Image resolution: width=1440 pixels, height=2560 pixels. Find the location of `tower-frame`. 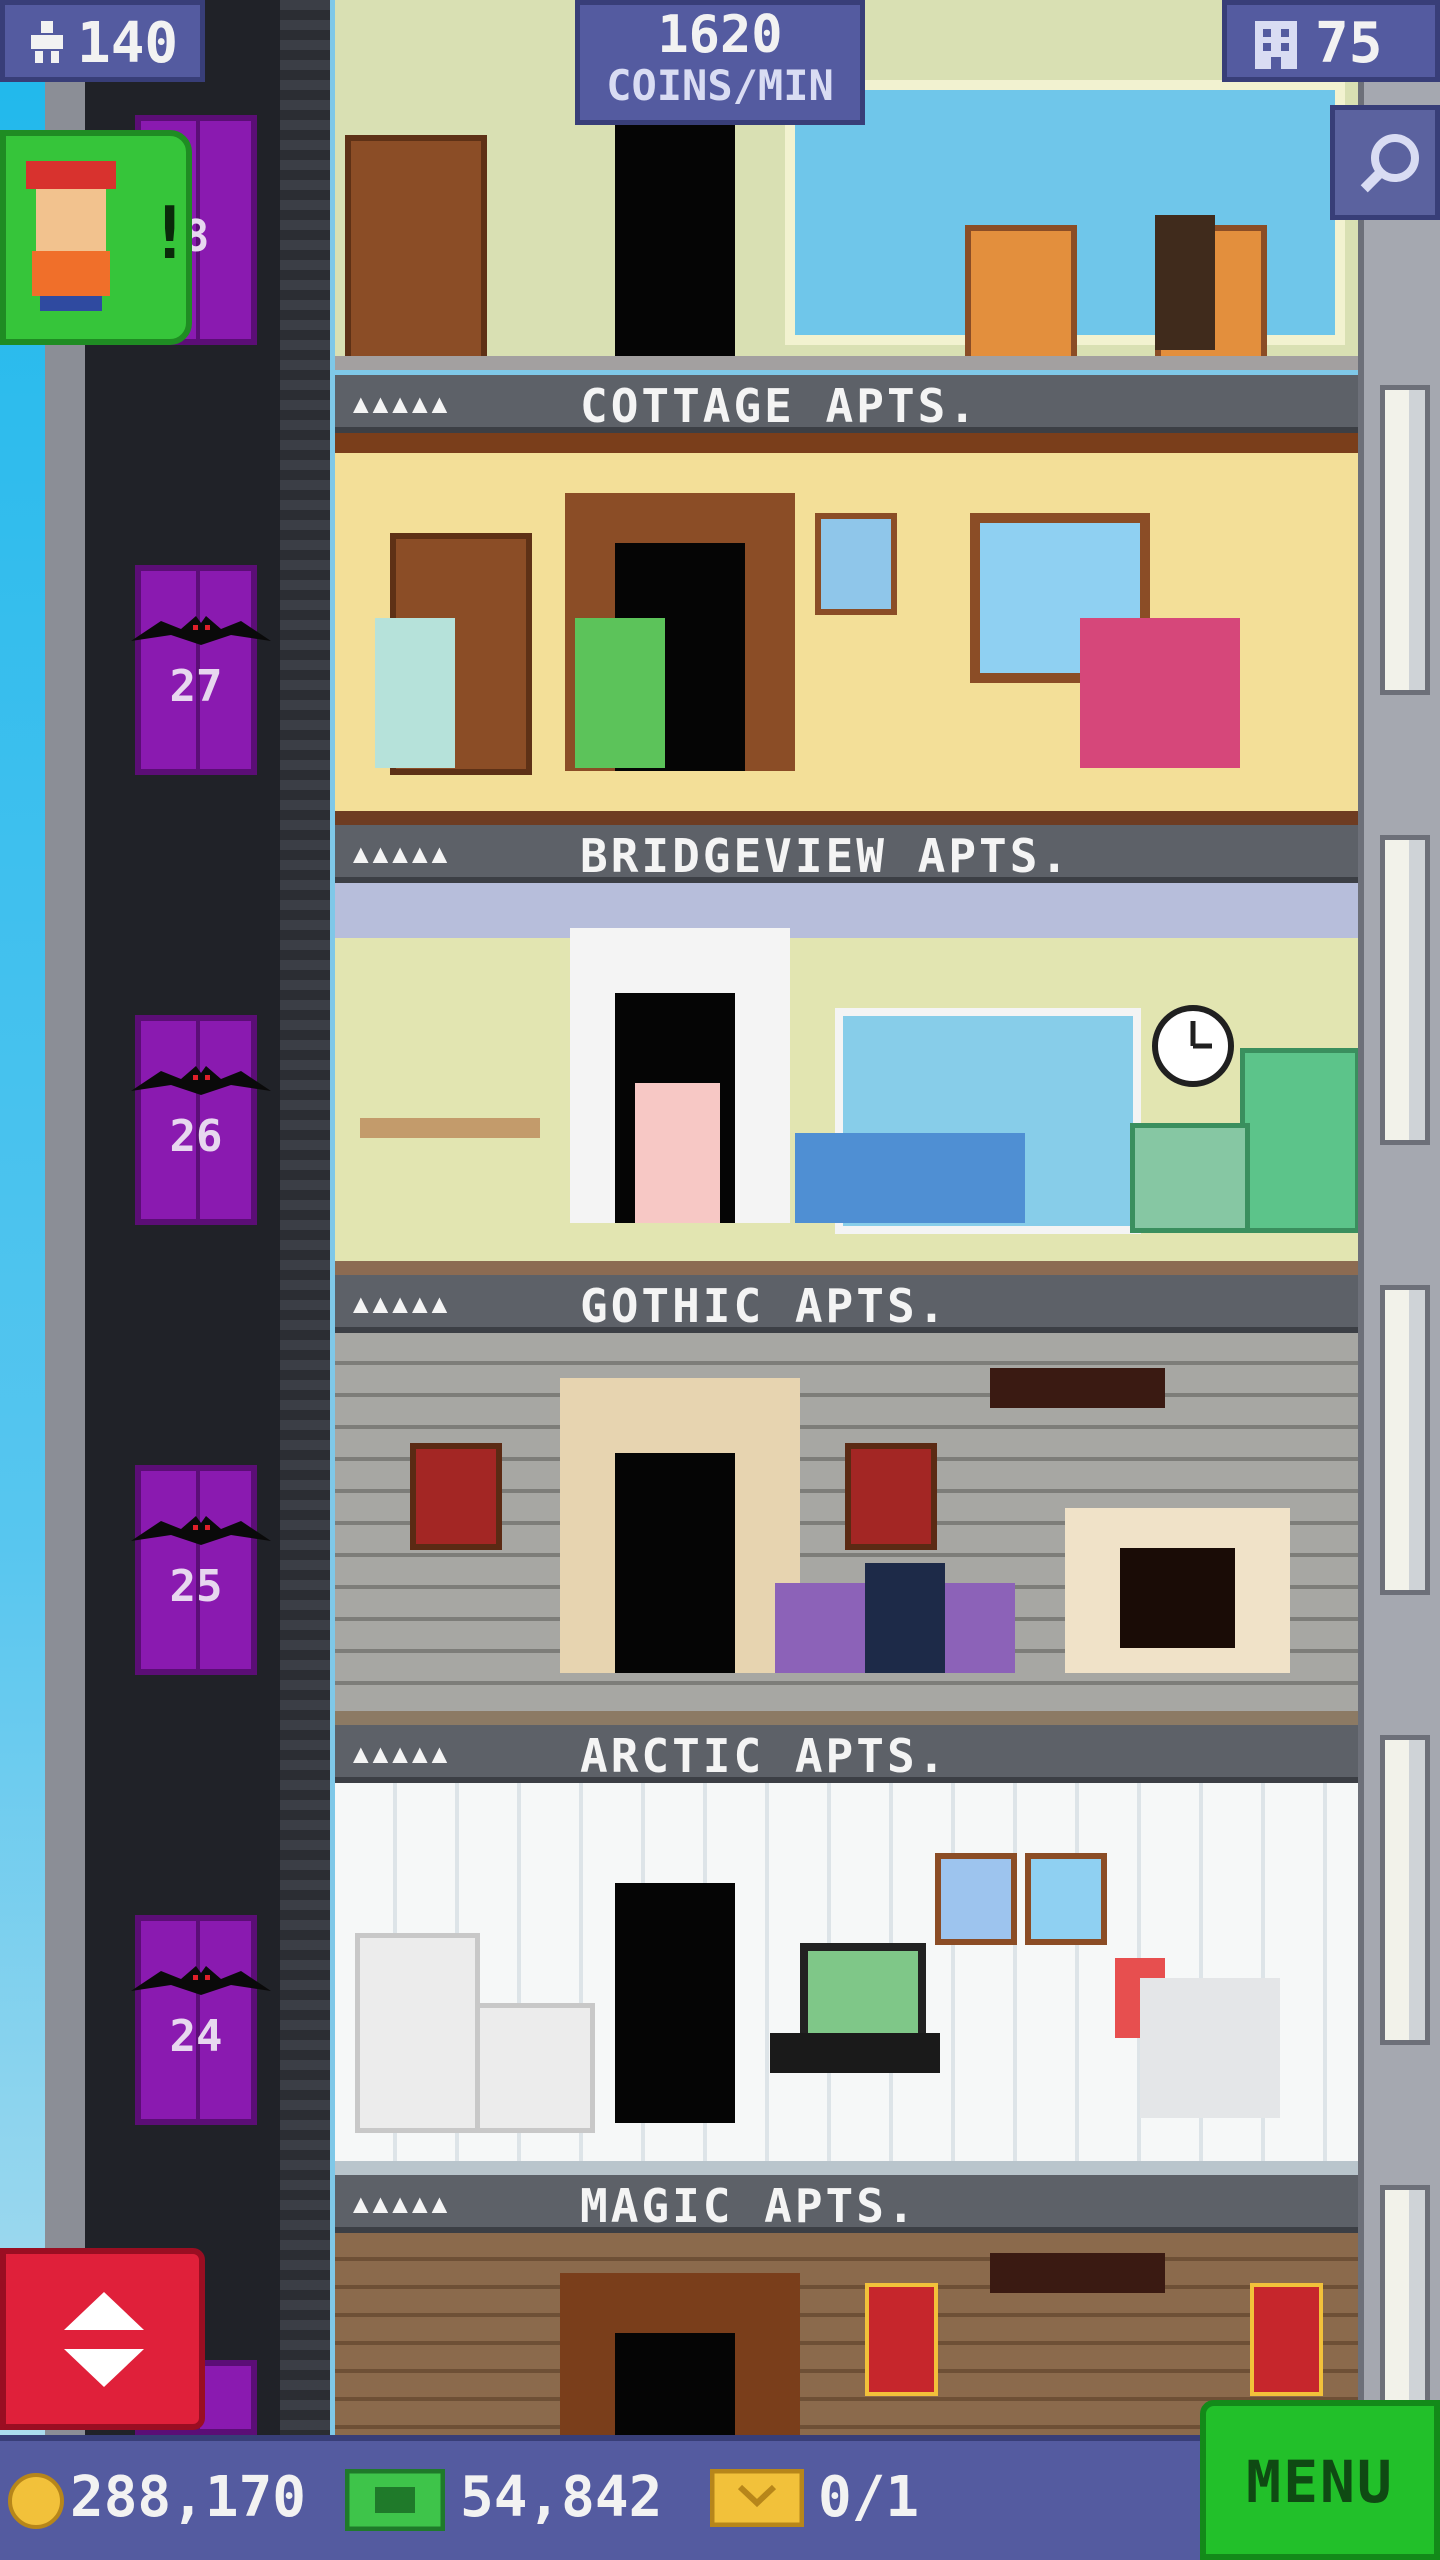

tower-frame is located at coordinates (65, 1280).